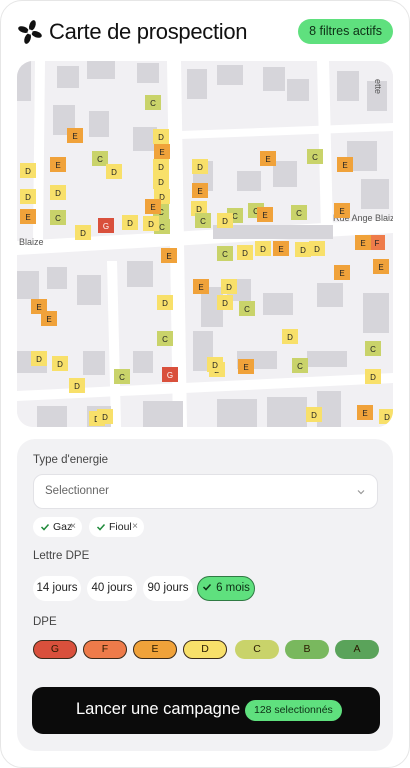  Describe the element at coordinates (257, 649) in the screenshot. I see `dpe-class-c: C` at that location.